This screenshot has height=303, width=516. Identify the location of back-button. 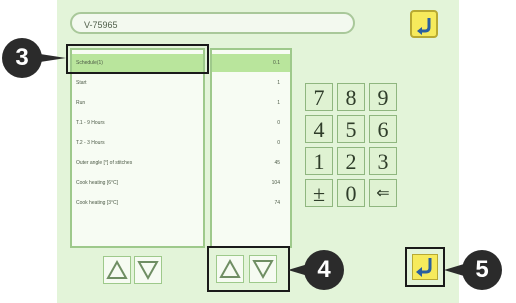
(424, 24).